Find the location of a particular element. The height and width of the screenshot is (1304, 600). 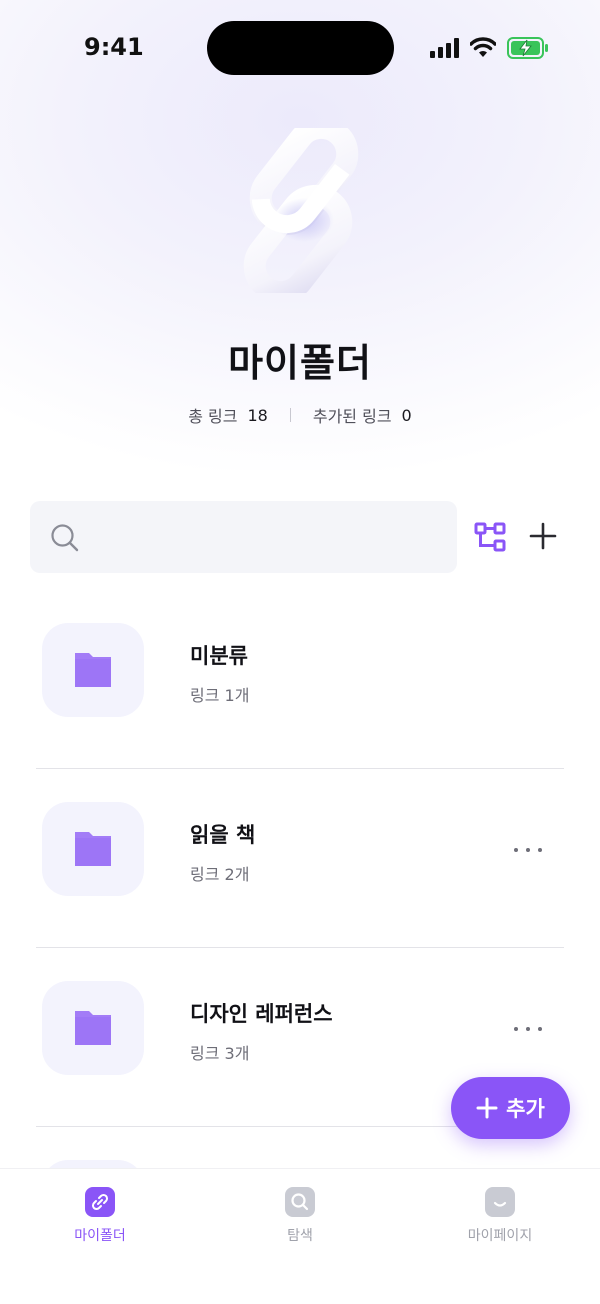

added-links-value: 0 is located at coordinates (406, 415).